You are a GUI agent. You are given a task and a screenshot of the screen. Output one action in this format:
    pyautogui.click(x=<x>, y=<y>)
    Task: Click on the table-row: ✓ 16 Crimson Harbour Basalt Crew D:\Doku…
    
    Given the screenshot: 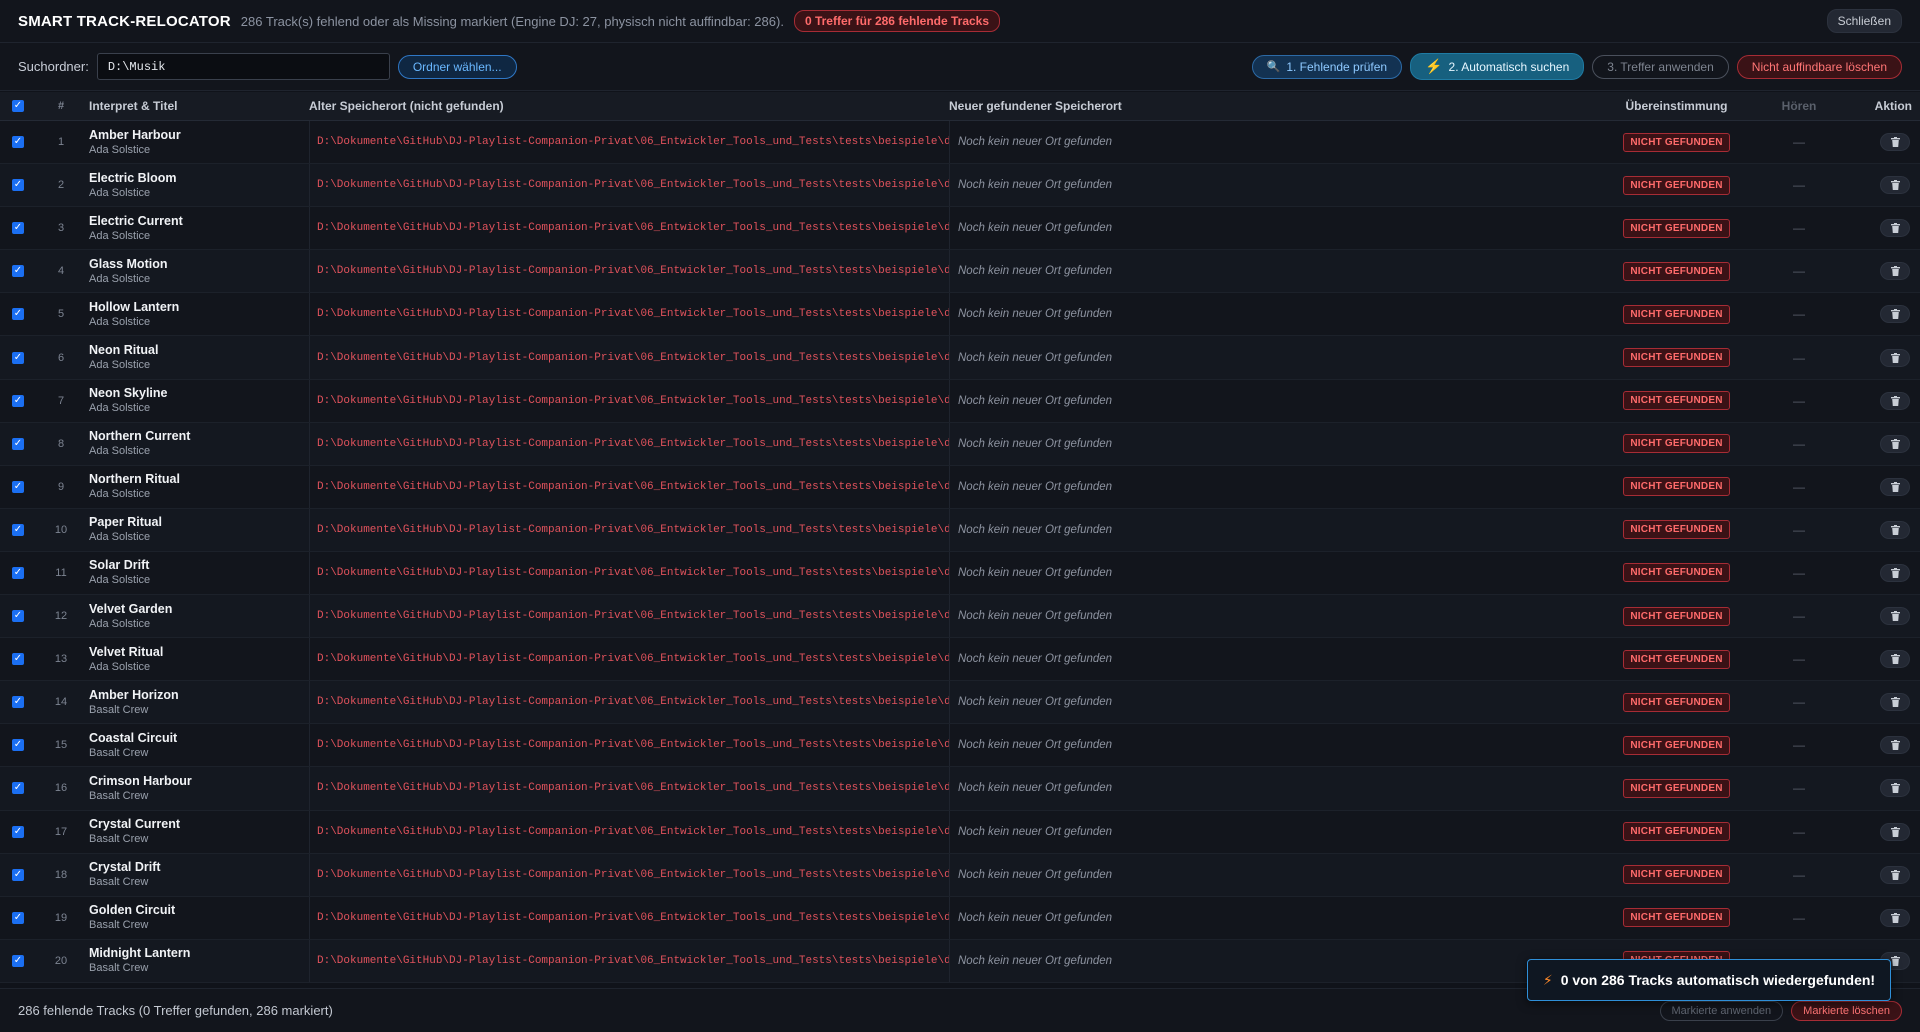 What is the action you would take?
    pyautogui.click(x=960, y=789)
    